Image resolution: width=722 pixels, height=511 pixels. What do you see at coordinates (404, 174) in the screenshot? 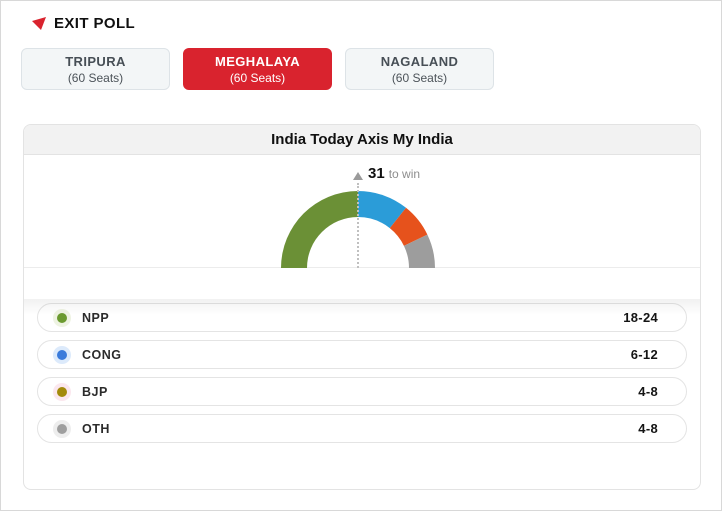
I see `majority-suffix: to win` at bounding box center [404, 174].